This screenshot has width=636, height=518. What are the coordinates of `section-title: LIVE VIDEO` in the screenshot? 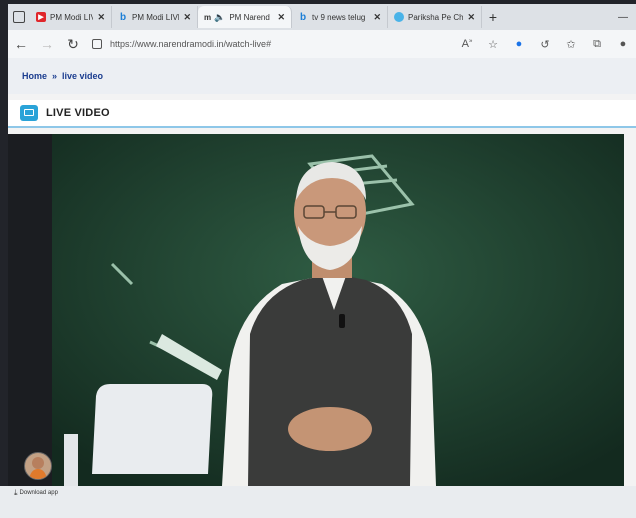 It's located at (78, 113).